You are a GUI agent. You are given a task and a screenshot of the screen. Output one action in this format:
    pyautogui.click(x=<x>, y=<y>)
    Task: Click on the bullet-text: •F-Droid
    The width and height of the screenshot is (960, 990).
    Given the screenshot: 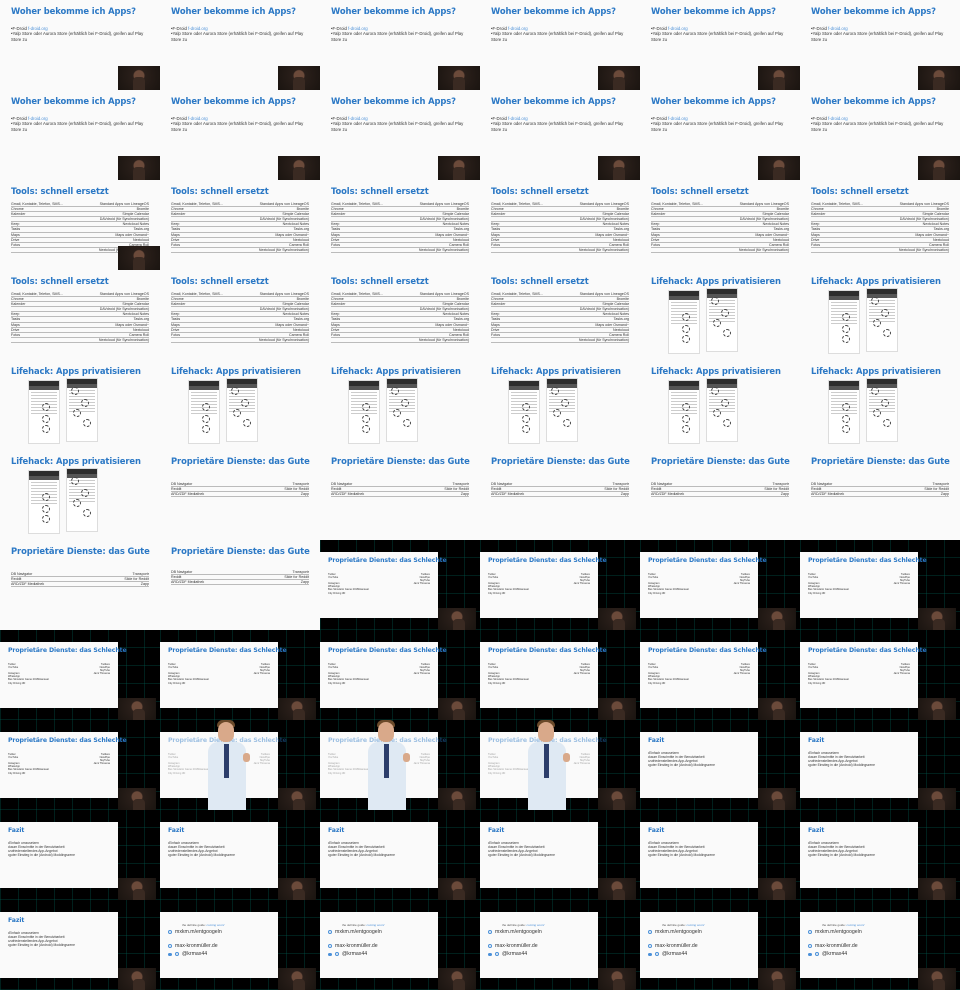 What is the action you would take?
    pyautogui.click(x=660, y=118)
    